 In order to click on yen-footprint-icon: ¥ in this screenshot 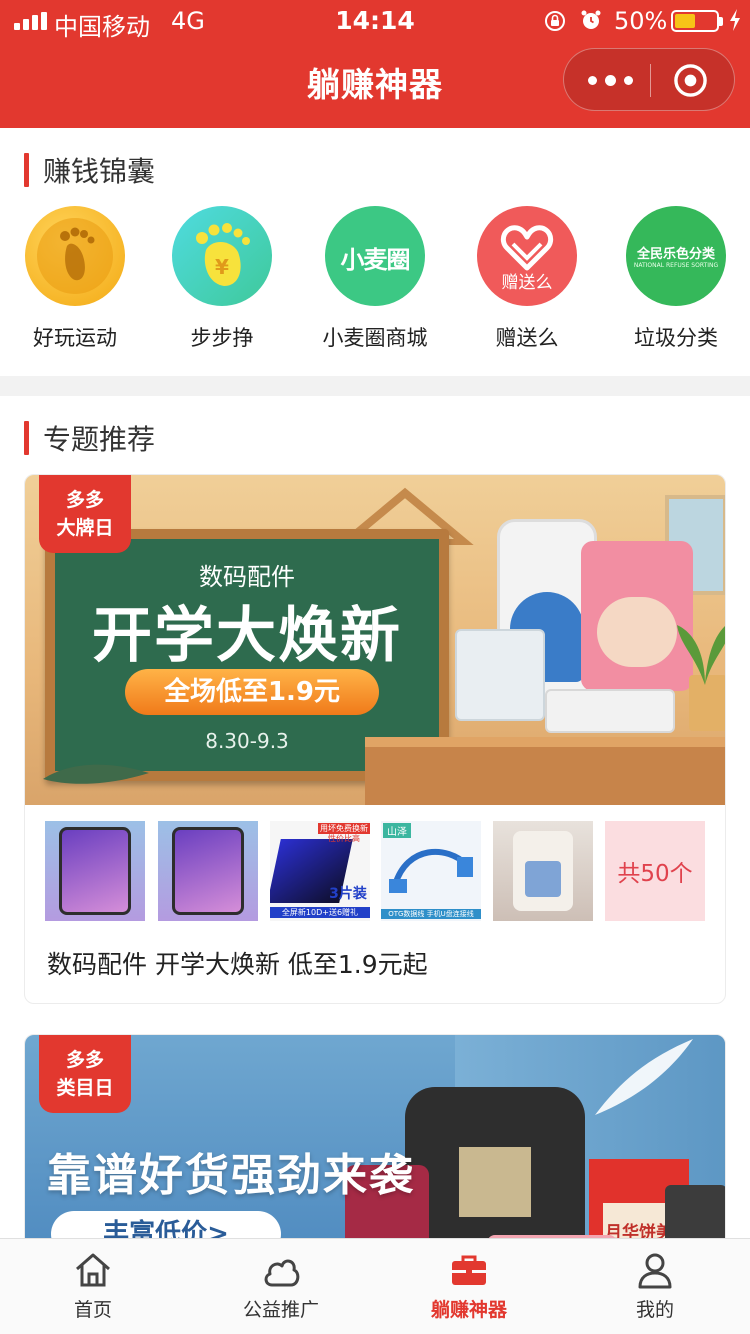, I will do `click(222, 256)`.